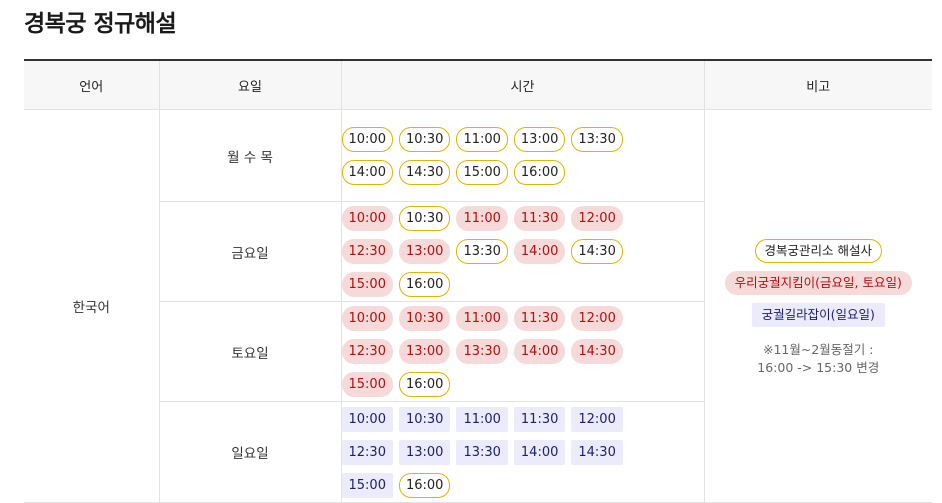 The width and height of the screenshot is (942, 503). What do you see at coordinates (249, 155) in the screenshot?
I see `day-cell: 월 수 목` at bounding box center [249, 155].